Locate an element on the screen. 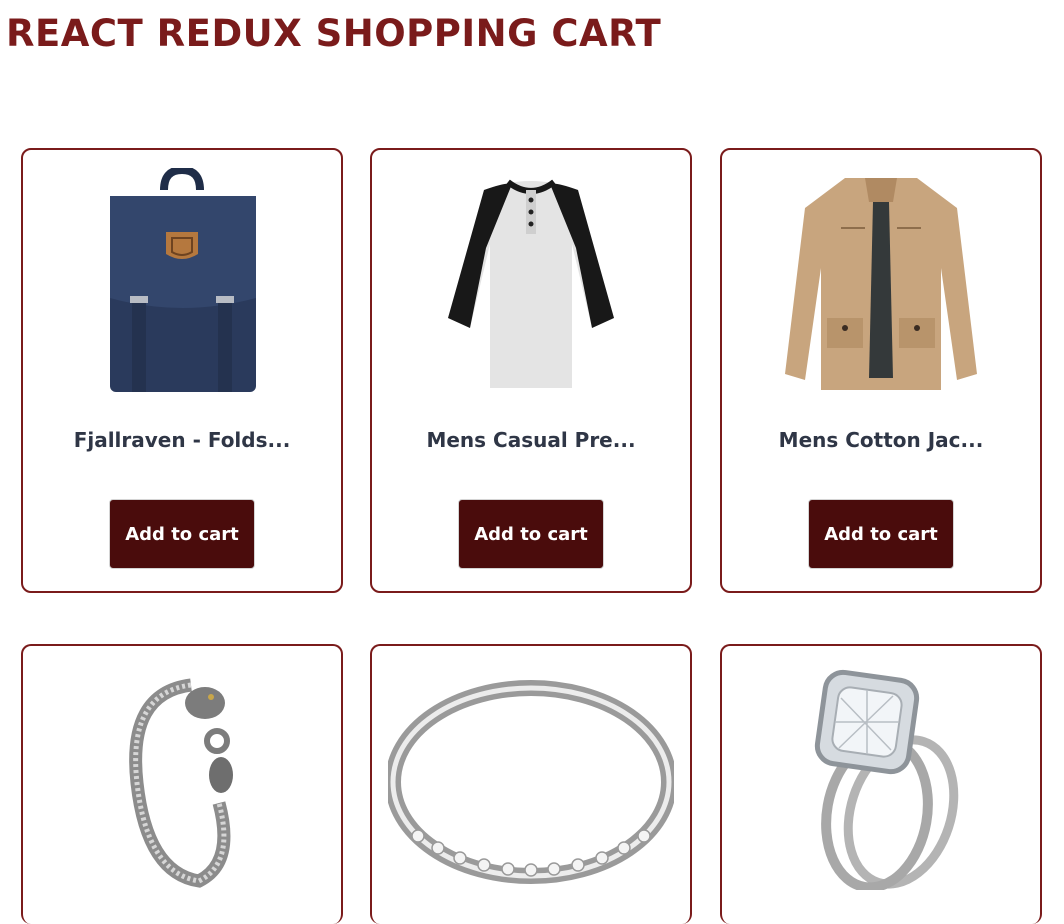 The height and width of the screenshot is (924, 1064). page-title: REACT REDUX SHOPPING CART is located at coordinates (334, 33).